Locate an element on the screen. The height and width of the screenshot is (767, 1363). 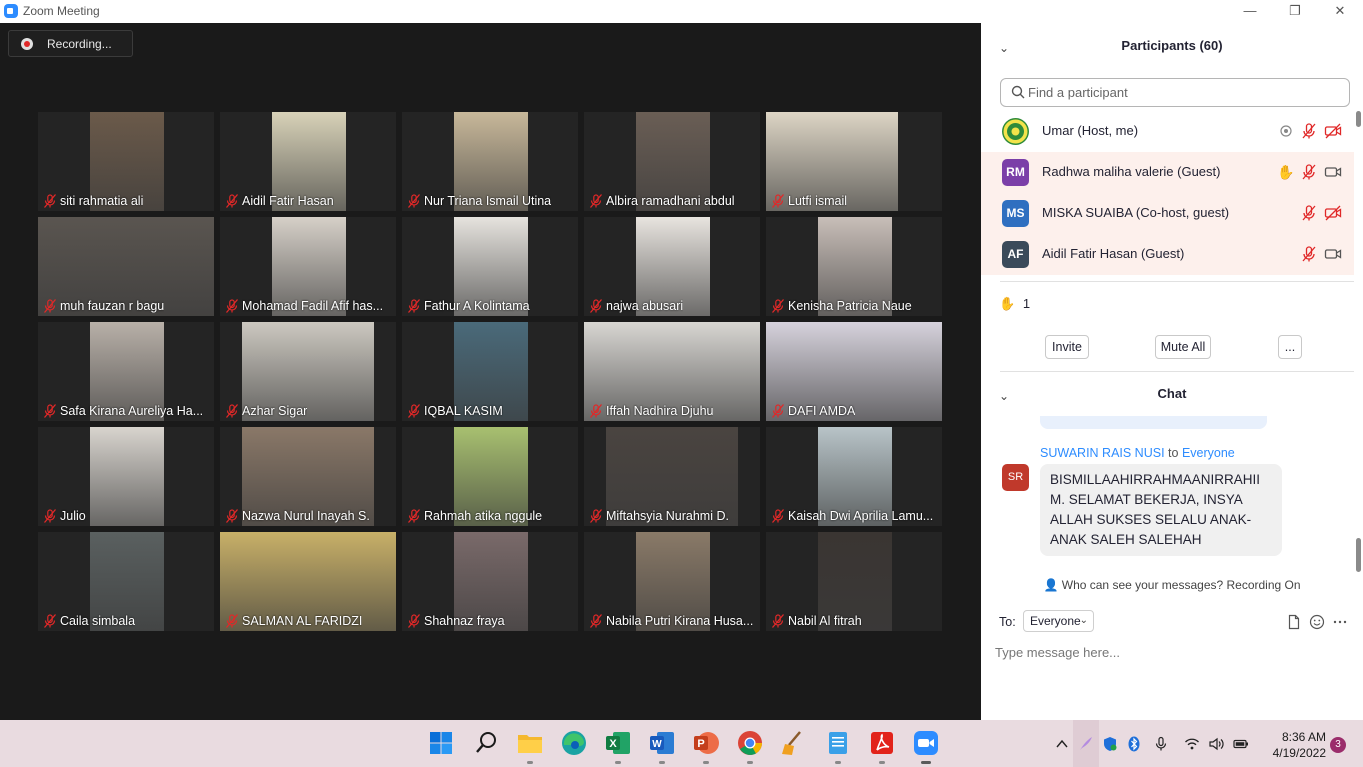
tray-app-highlight is located at coordinates (1086, 743).